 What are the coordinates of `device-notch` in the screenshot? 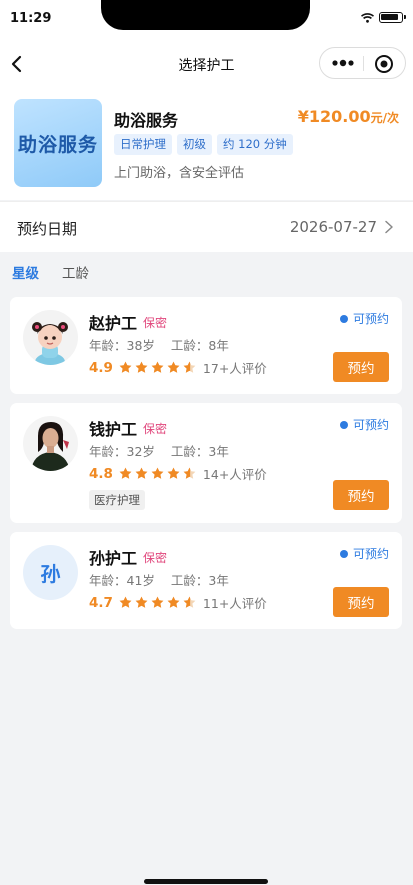 It's located at (205, 15).